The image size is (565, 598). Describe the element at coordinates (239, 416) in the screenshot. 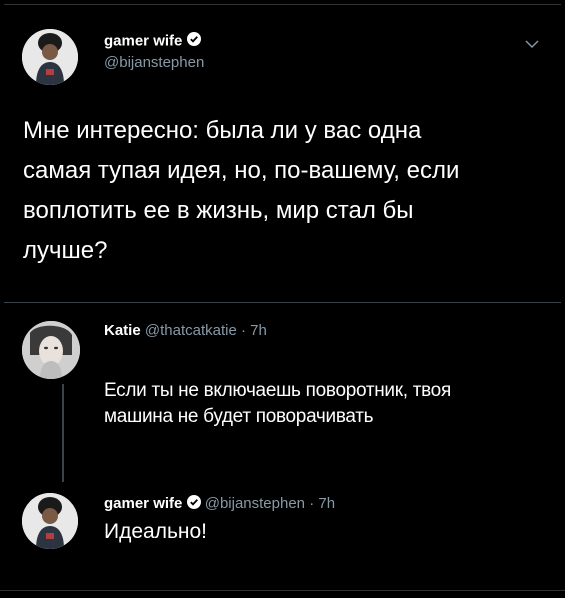

I see `tweet-text-line: машина не будет поворачивать` at that location.